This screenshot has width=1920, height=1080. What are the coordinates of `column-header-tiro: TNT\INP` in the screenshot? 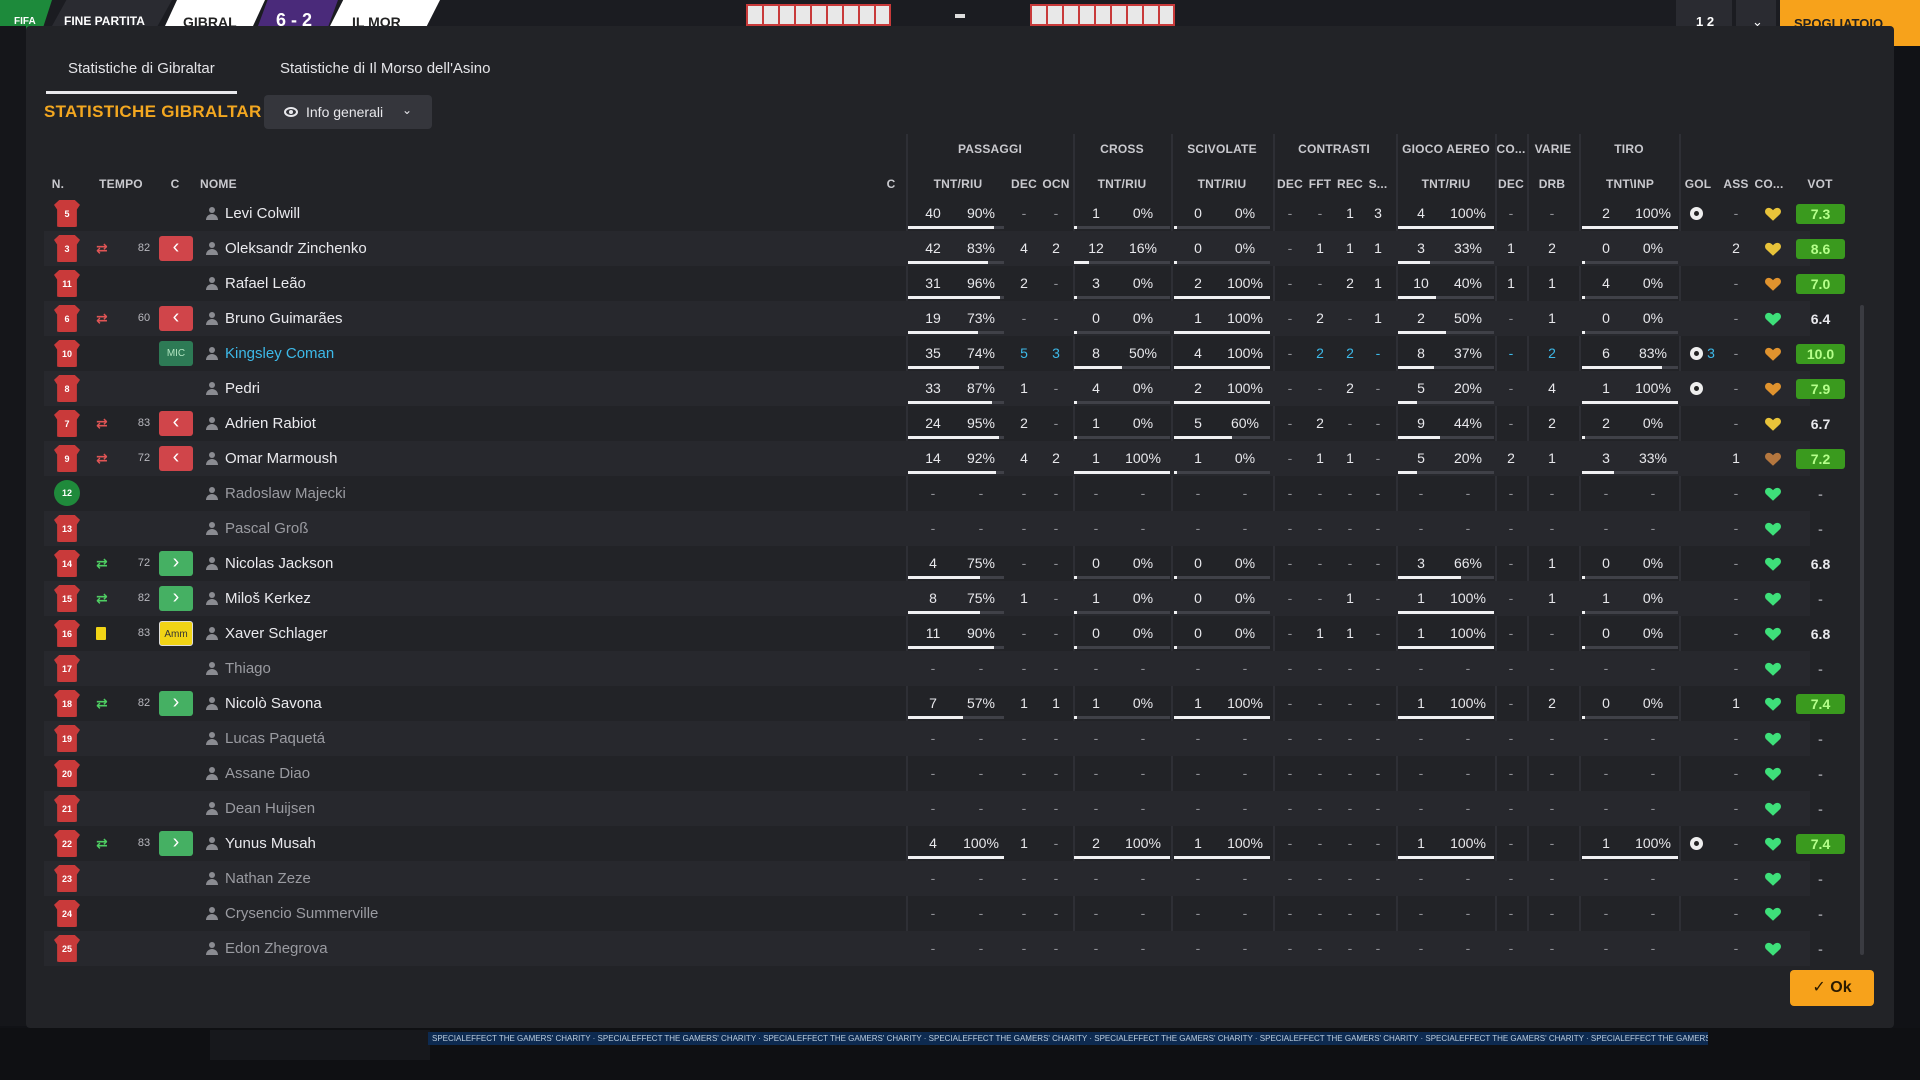 It's located at (1630, 184).